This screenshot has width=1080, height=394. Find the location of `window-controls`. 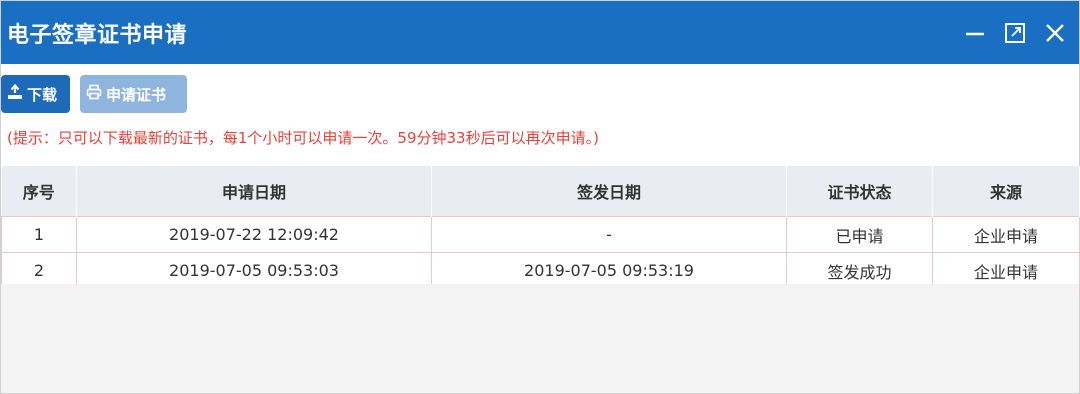

window-controls is located at coordinates (1017, 33).